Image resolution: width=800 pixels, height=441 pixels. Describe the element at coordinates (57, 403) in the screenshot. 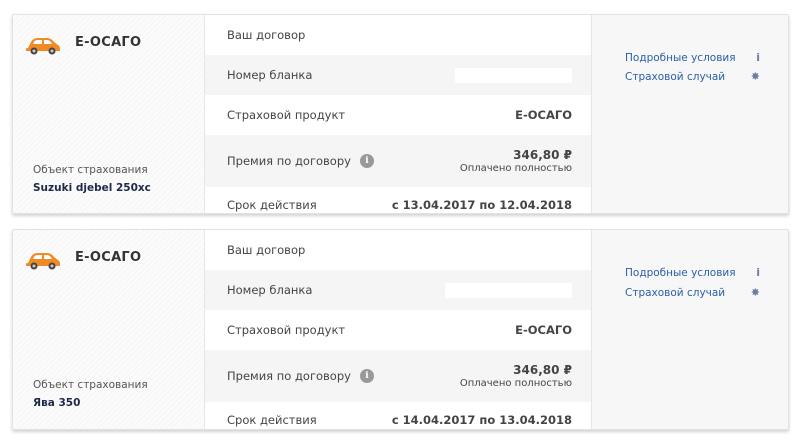

I see `insured-object-value: Ява 350` at that location.